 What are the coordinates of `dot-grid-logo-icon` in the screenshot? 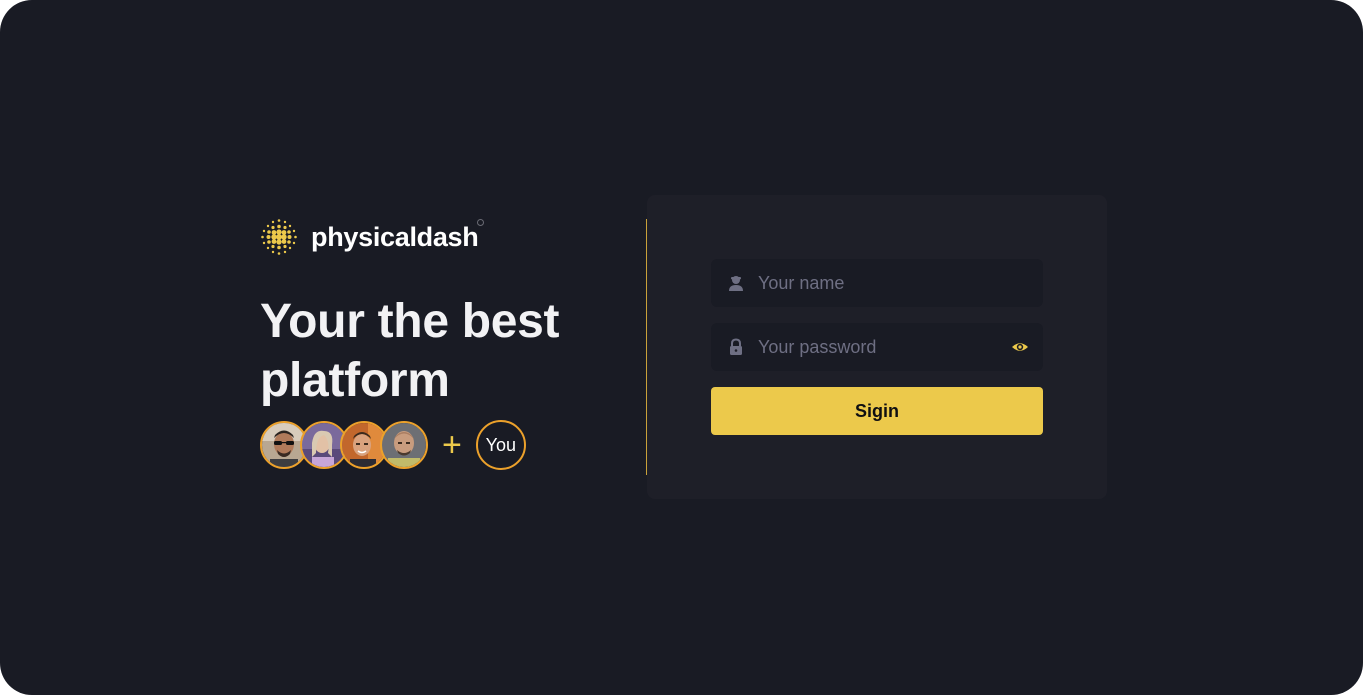 It's located at (279, 237).